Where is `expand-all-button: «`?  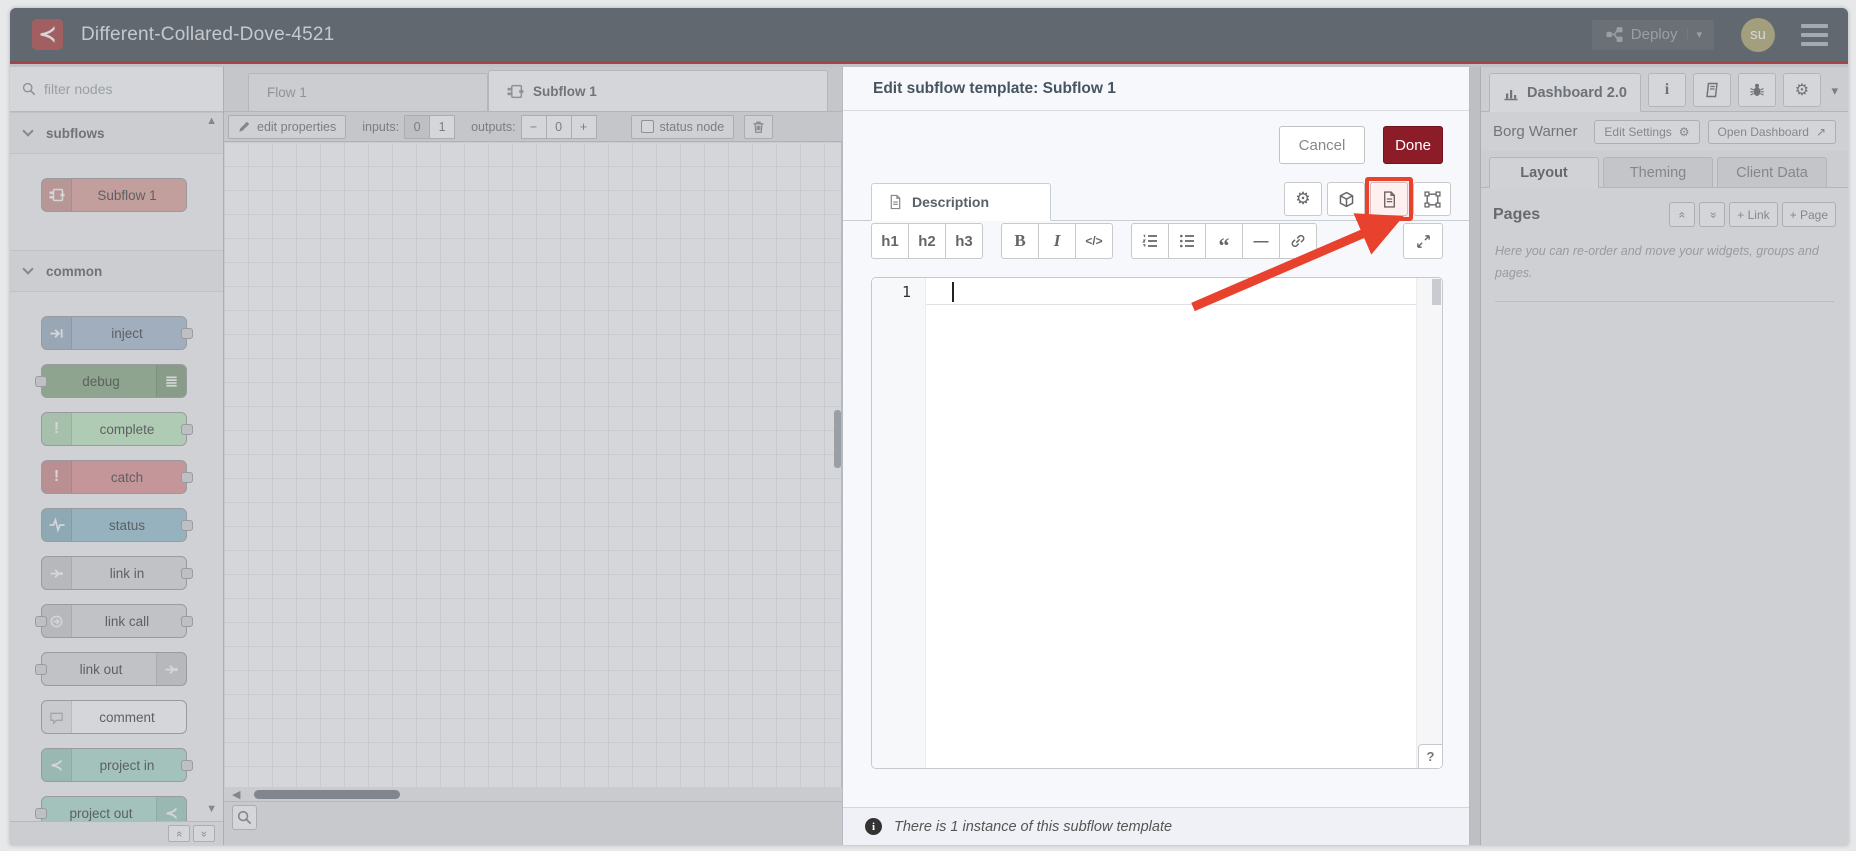 expand-all-button: « is located at coordinates (204, 833).